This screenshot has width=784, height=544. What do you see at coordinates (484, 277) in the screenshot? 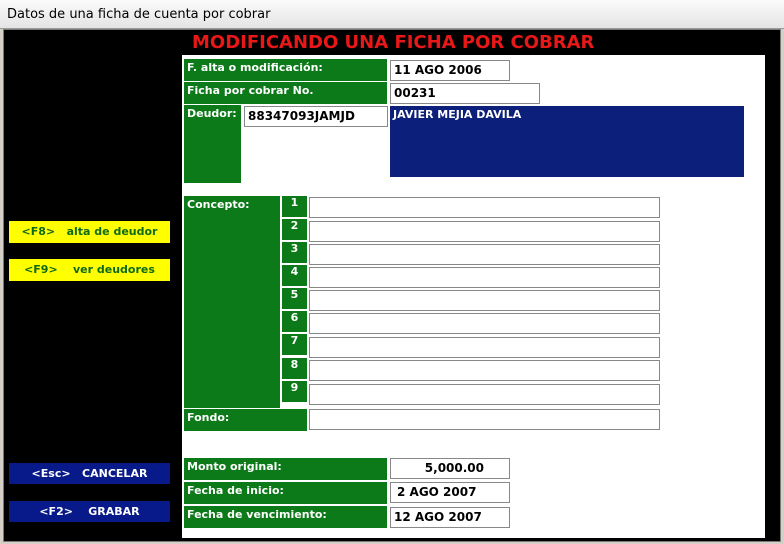
I see `concepto-line-4-input` at bounding box center [484, 277].